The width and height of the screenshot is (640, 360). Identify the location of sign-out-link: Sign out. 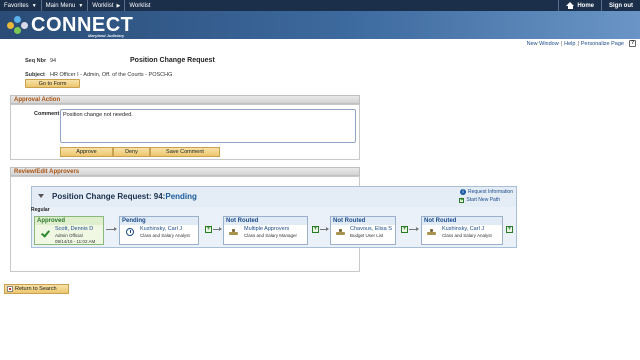
(620, 5).